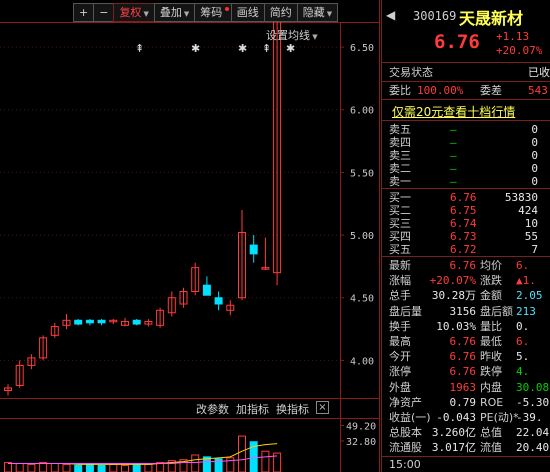 The image size is (550, 472). I want to click on quote-value: 1963, so click(463, 387).